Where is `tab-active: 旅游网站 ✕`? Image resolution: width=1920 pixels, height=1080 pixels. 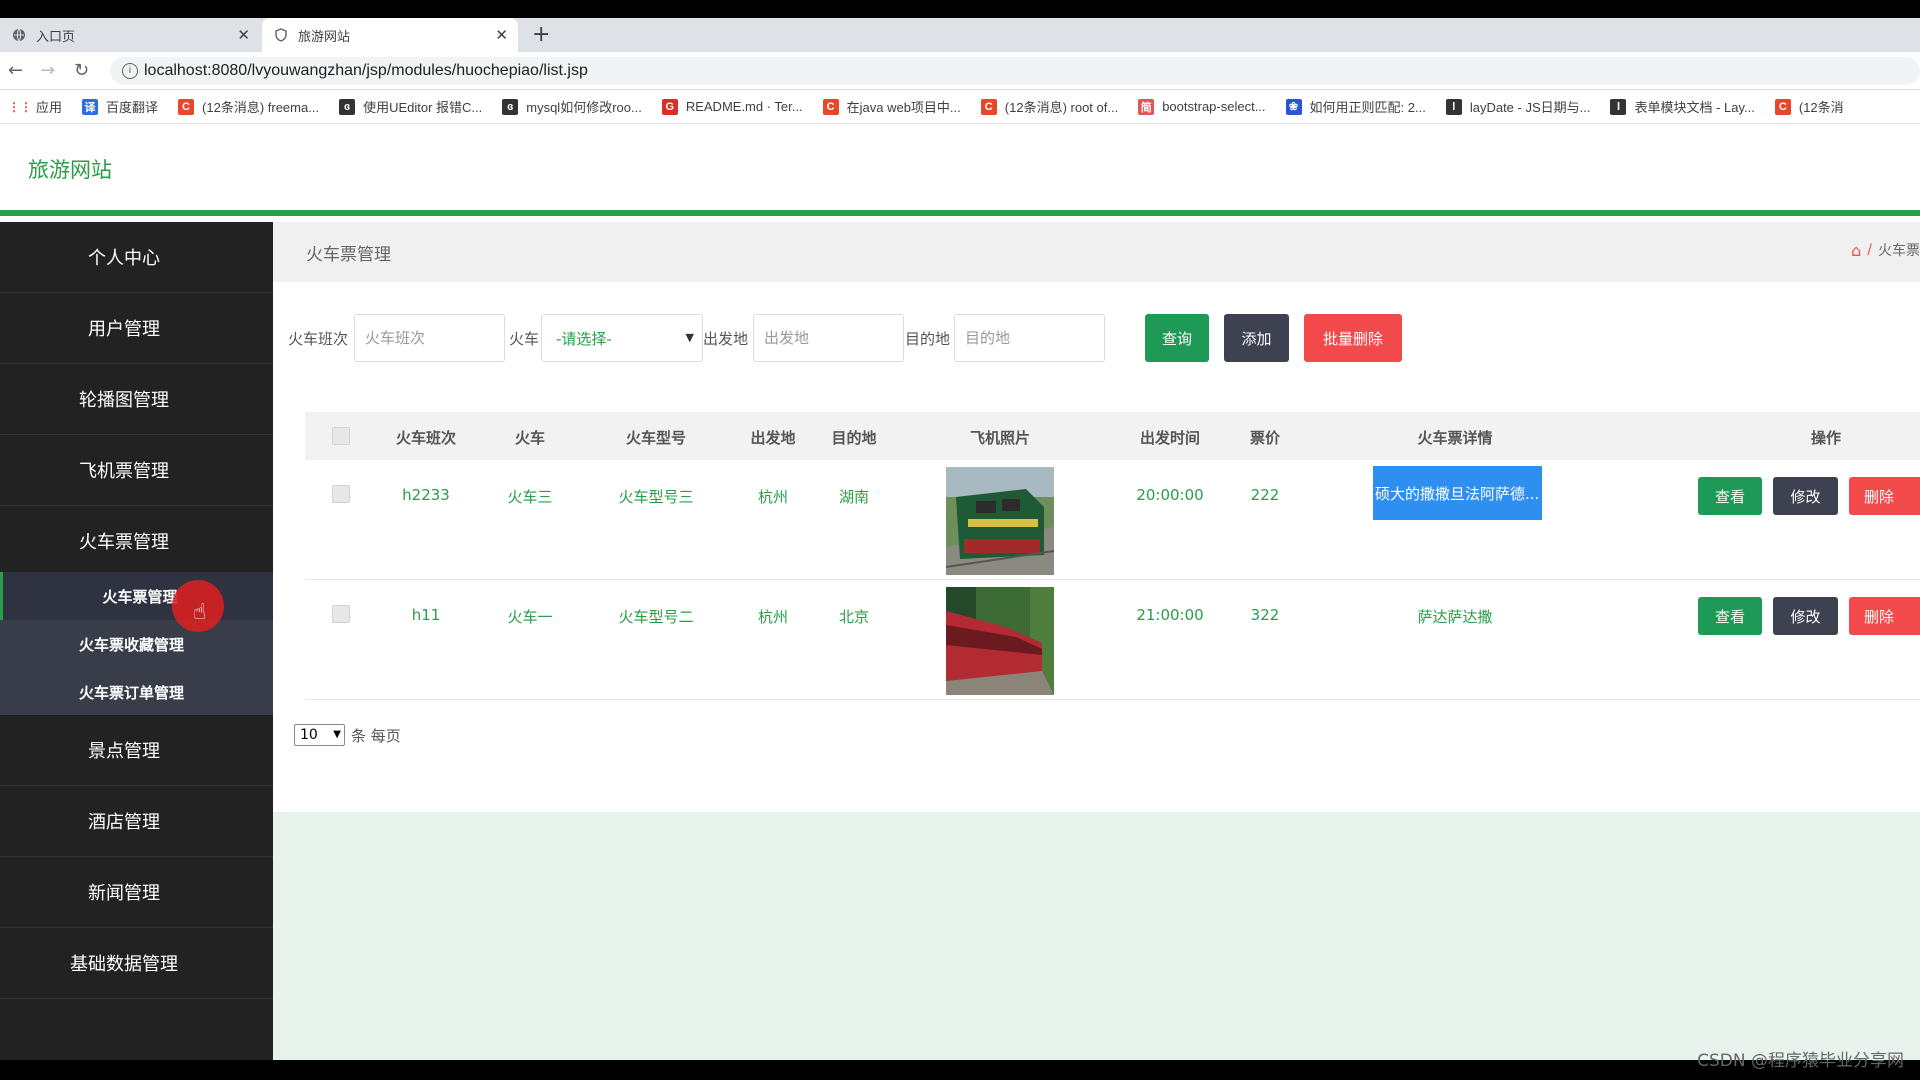
tab-active: 旅游网站 ✕ is located at coordinates (390, 35).